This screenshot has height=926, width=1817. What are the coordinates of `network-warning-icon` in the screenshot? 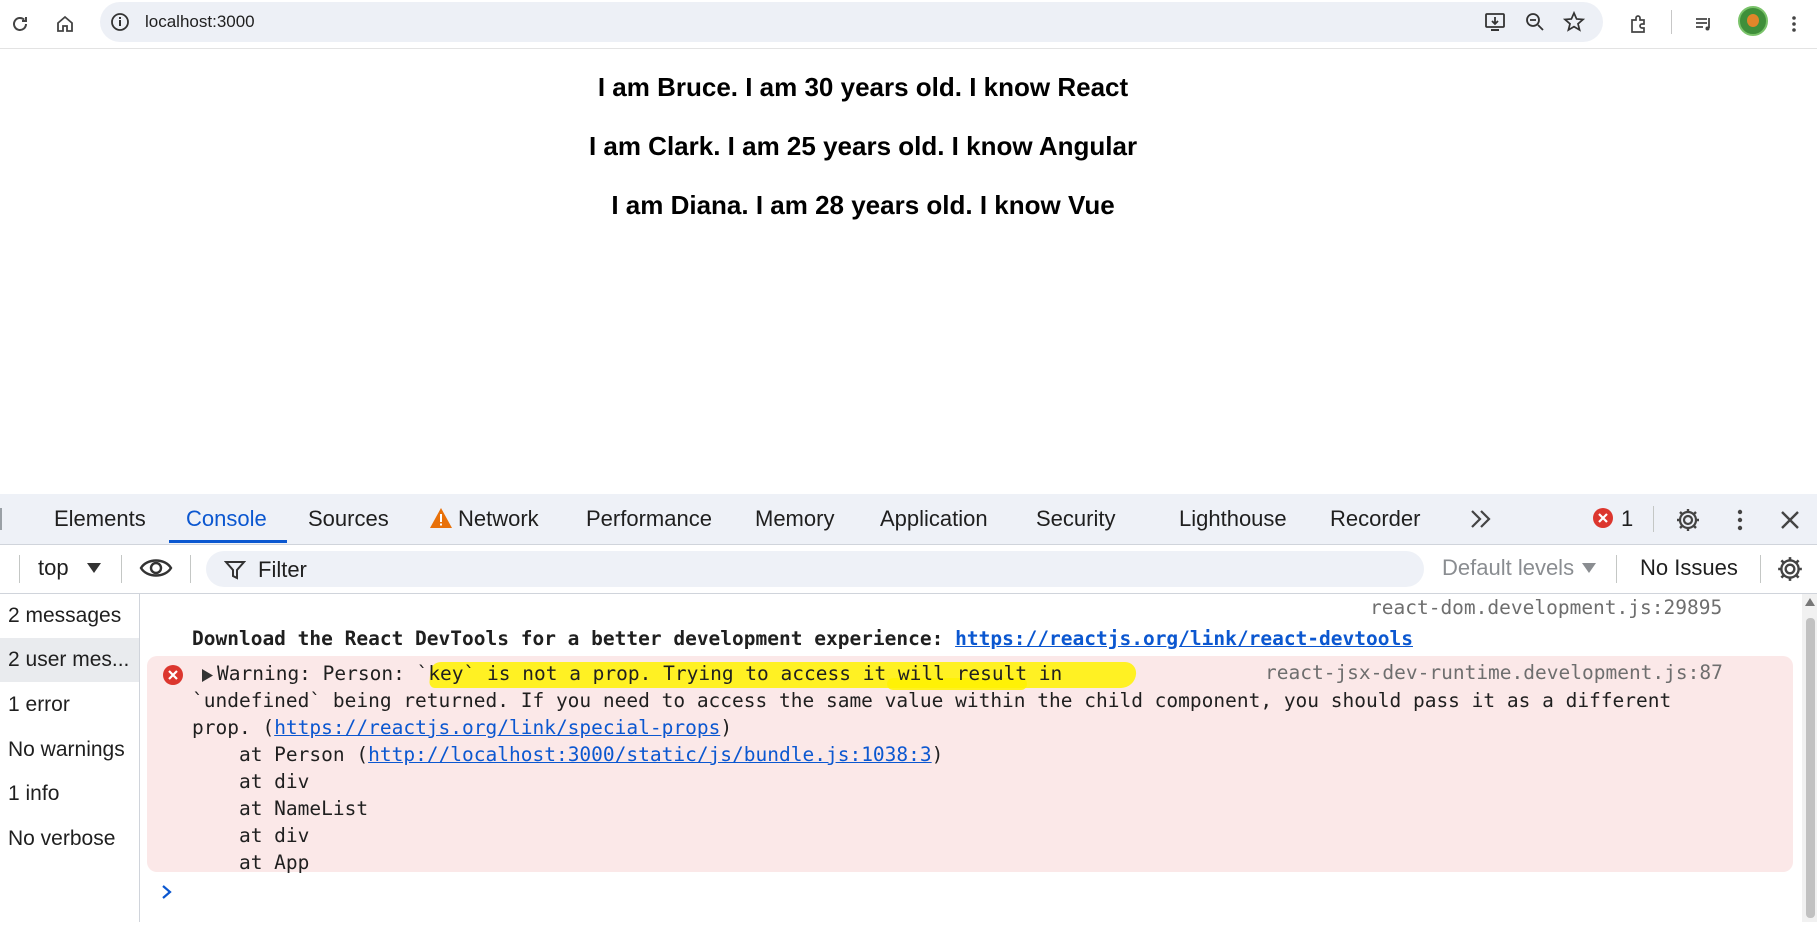 It's located at (441, 518).